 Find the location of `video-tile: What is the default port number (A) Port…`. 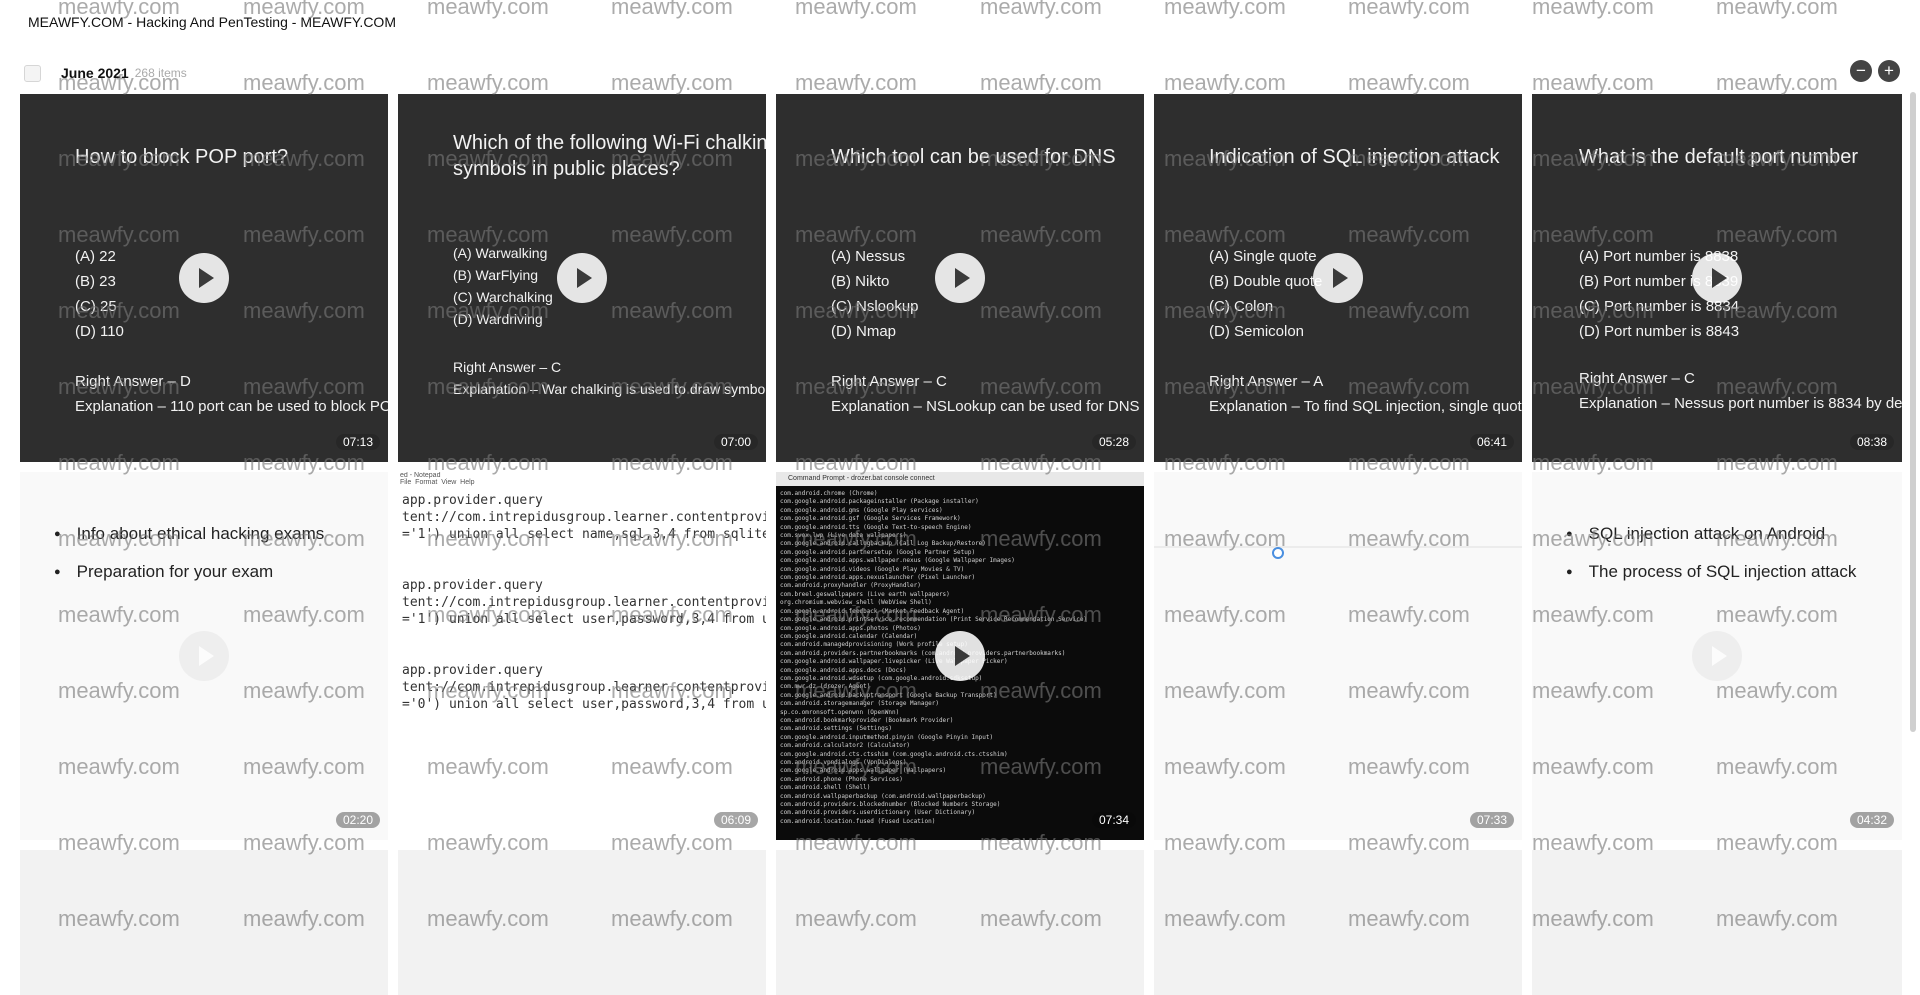

video-tile: What is the default port number (A) Port… is located at coordinates (1717, 278).